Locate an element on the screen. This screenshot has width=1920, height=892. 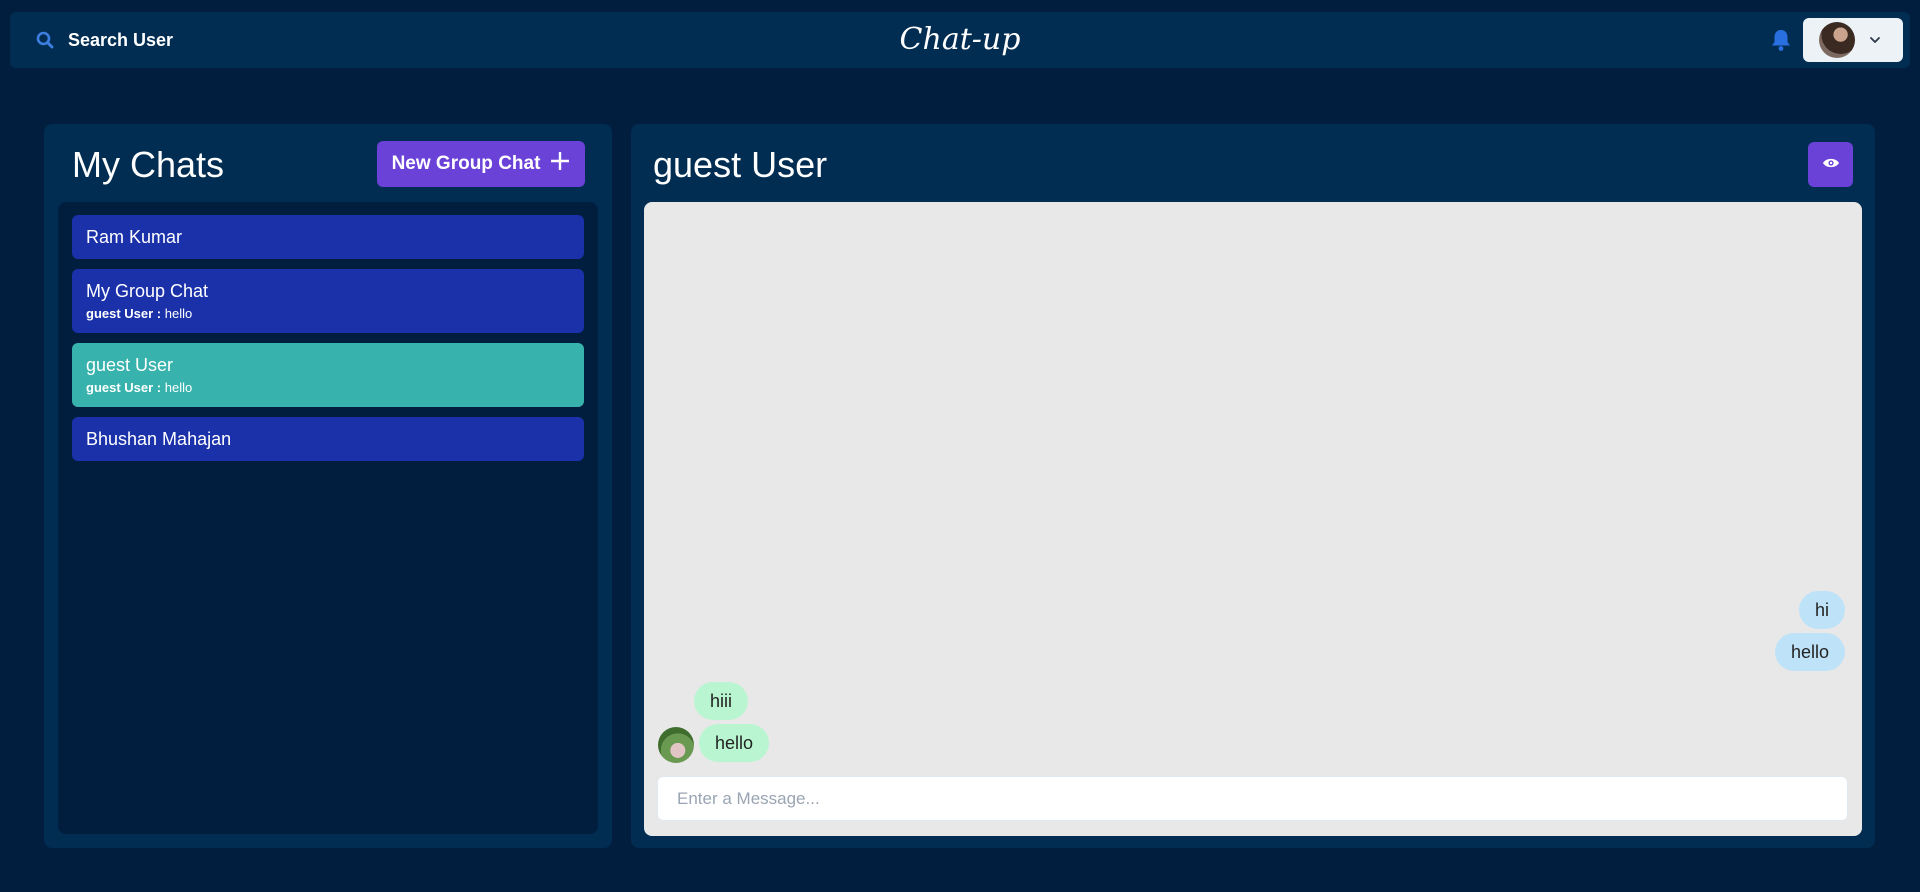
plus-icon is located at coordinates (560, 164).